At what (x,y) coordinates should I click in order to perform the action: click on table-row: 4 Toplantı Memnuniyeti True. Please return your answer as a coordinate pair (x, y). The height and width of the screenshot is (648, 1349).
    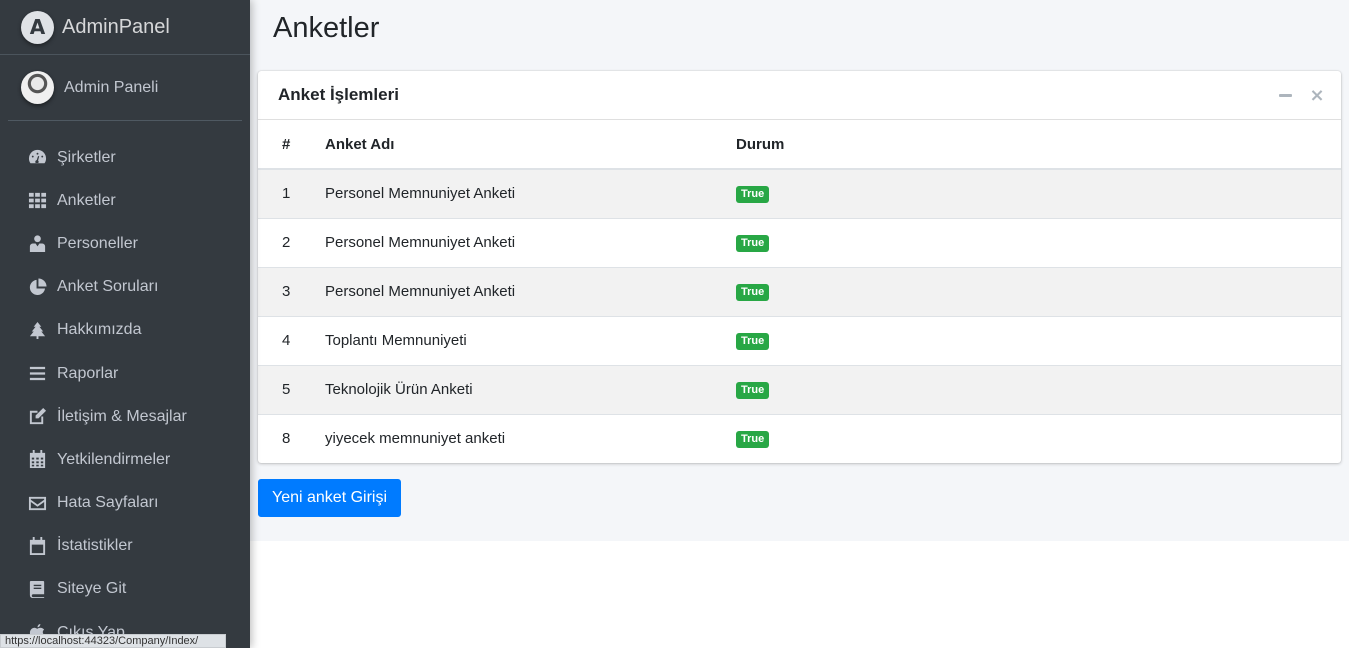
    Looking at the image, I should click on (799, 340).